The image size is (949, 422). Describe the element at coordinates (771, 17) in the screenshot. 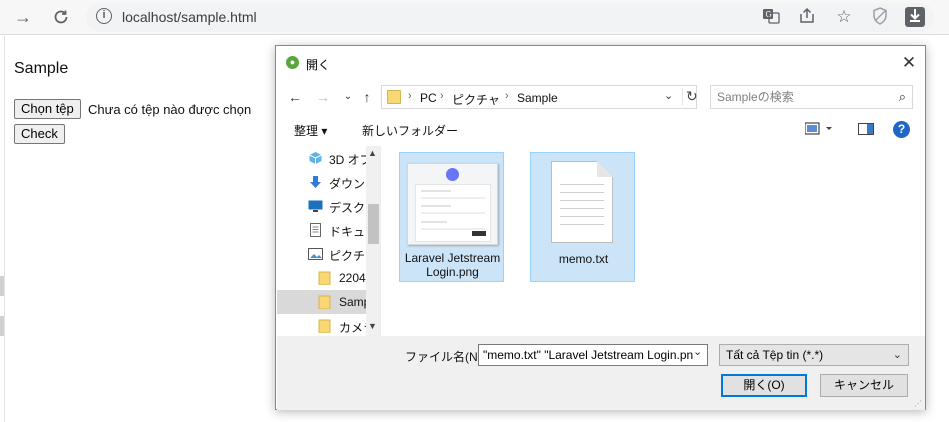

I see `translate-icon: G` at that location.